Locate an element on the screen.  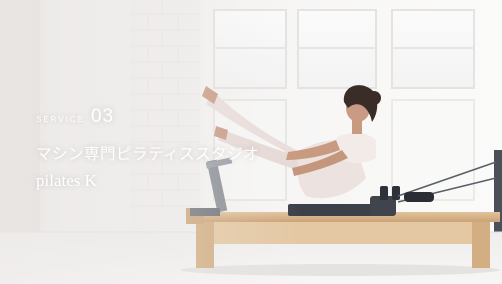
service-eyebrow: SERVICE 03 is located at coordinates (147, 117).